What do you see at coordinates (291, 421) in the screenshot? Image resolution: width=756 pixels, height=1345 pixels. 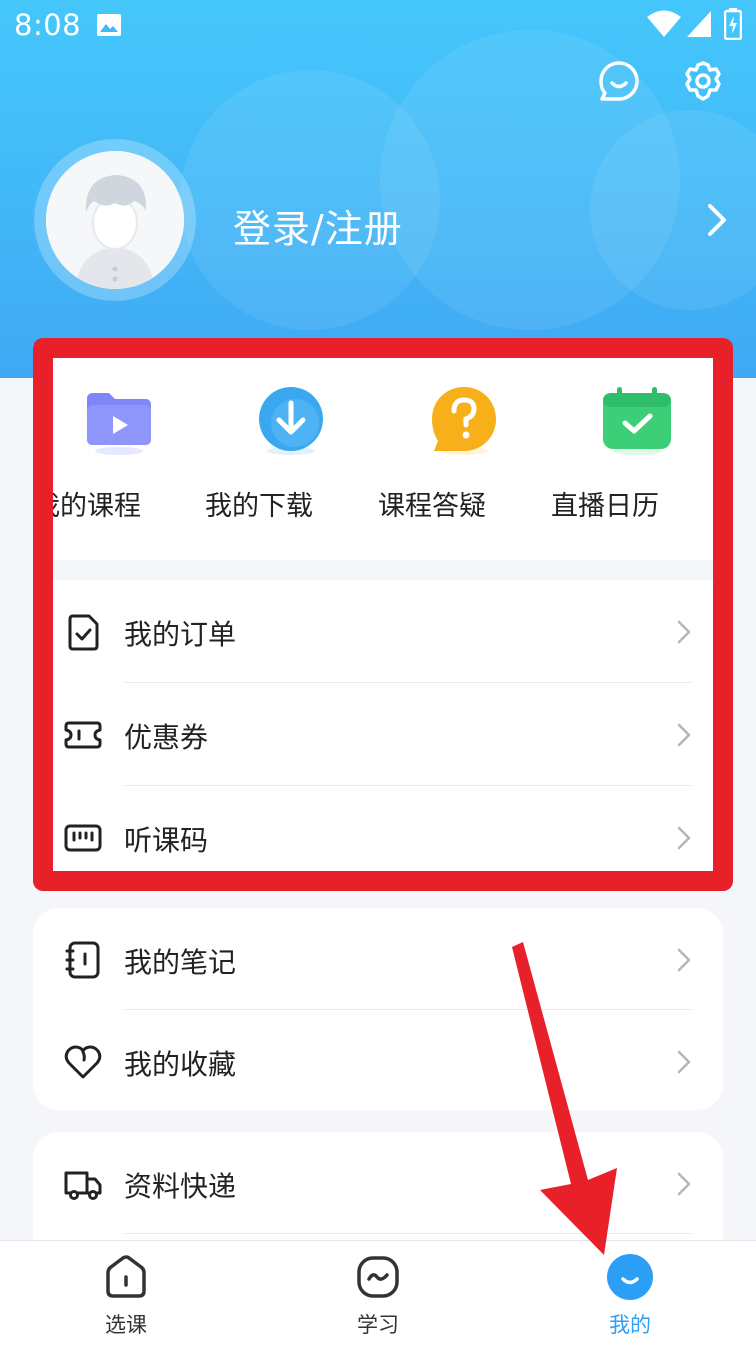 I see `download-icon` at bounding box center [291, 421].